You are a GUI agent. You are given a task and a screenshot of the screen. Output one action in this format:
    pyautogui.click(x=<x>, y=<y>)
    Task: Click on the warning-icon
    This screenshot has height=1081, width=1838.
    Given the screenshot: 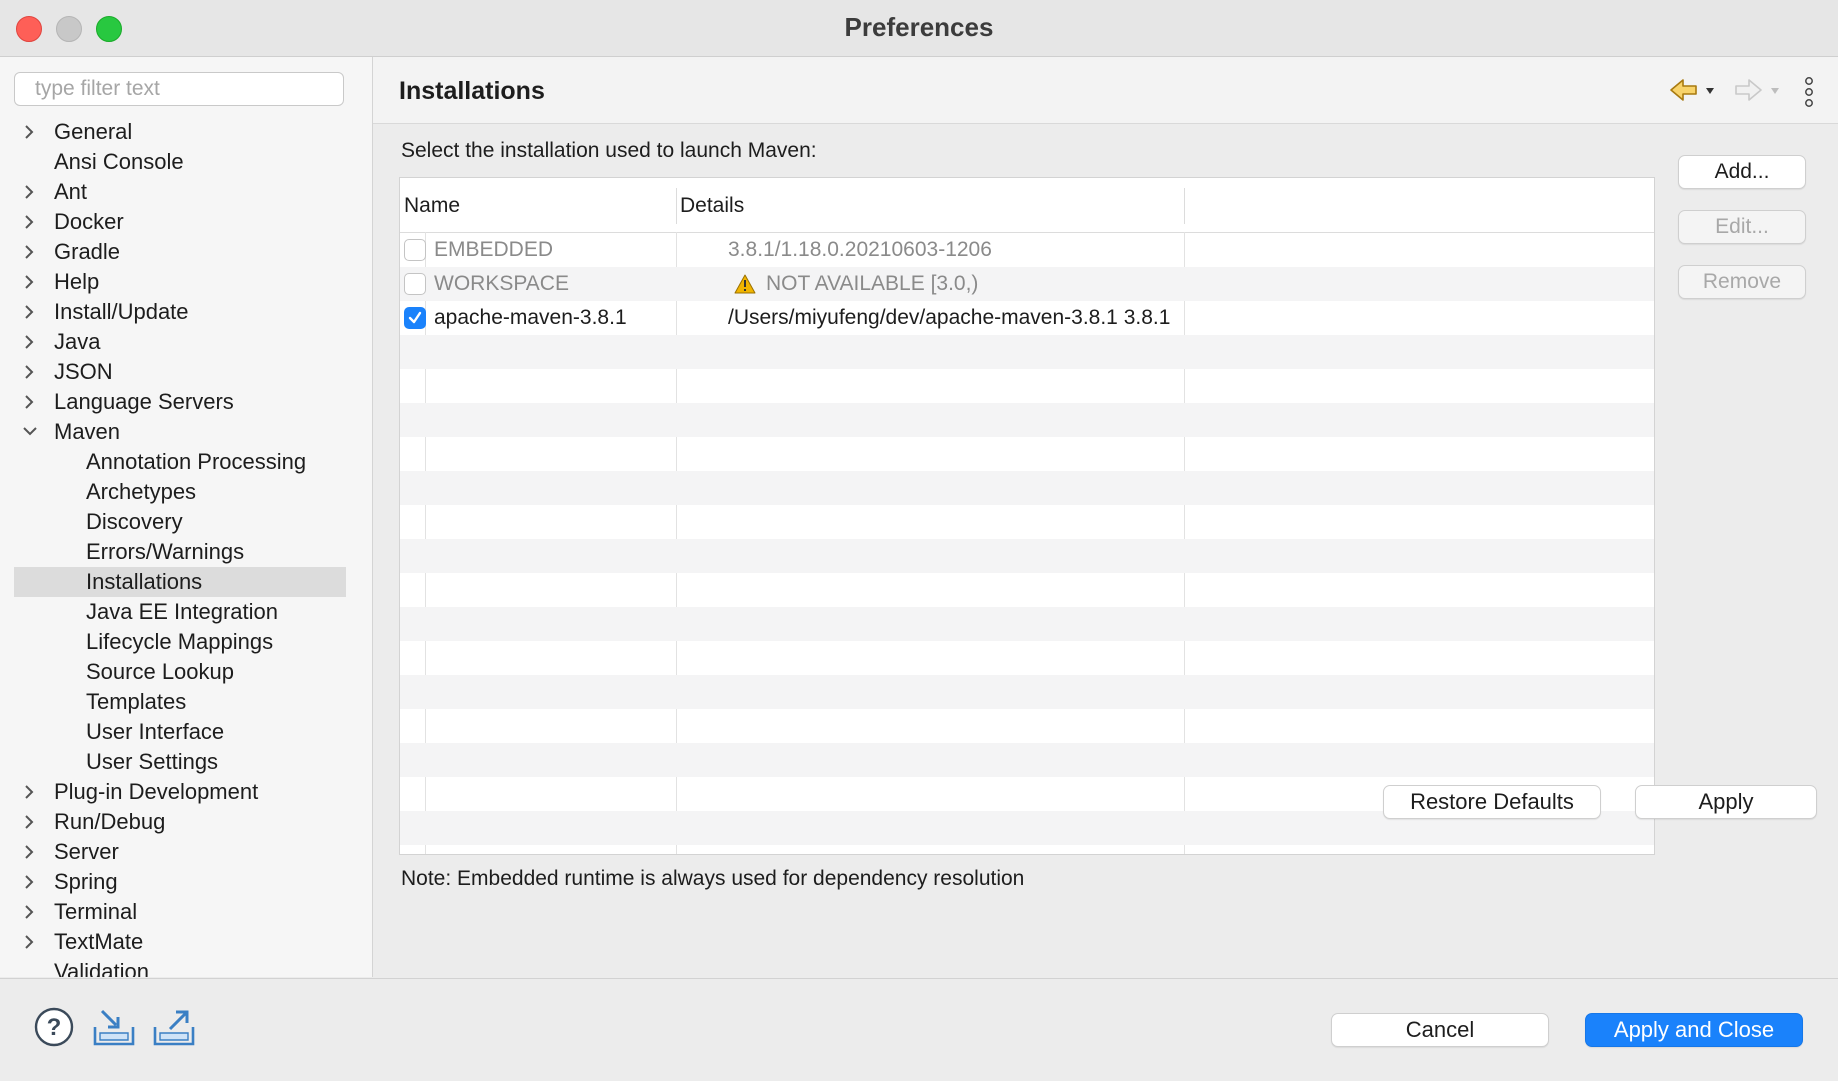 What is the action you would take?
    pyautogui.click(x=745, y=286)
    